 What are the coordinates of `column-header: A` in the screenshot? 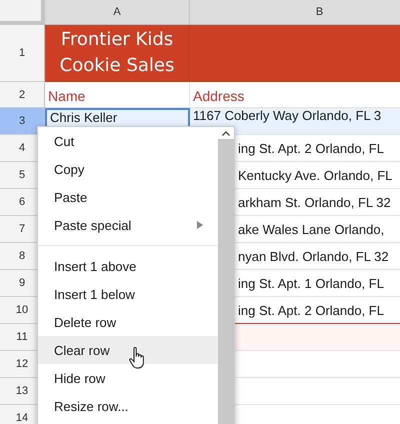 It's located at (117, 12).